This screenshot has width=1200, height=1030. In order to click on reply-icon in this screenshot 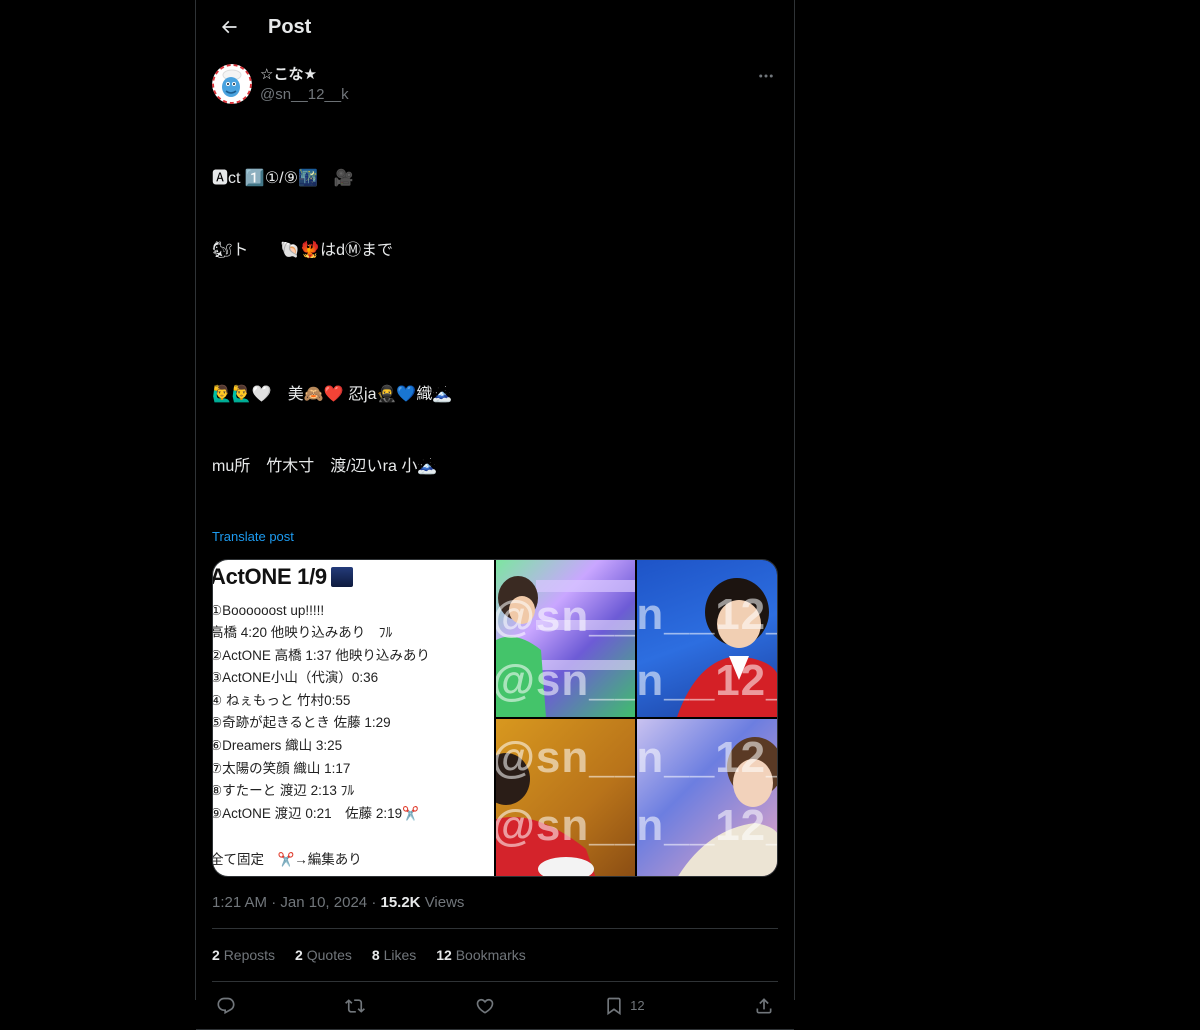, I will do `click(226, 1005)`.